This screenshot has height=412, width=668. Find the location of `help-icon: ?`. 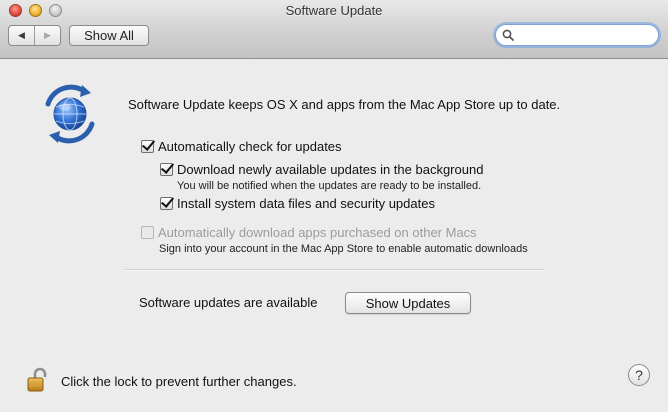

help-icon: ? is located at coordinates (639, 375).